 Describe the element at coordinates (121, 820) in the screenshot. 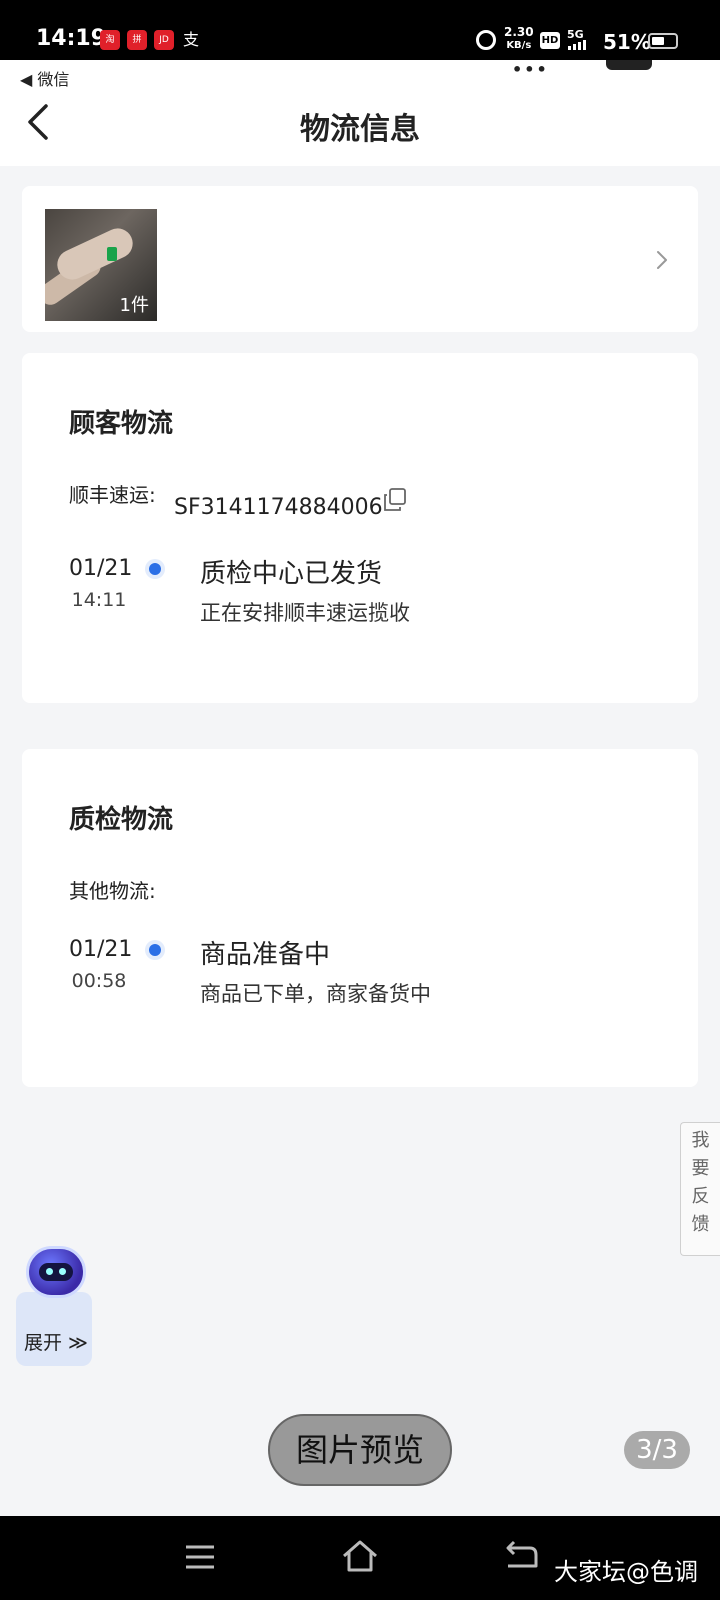

I see `section-title: 质检物流` at that location.